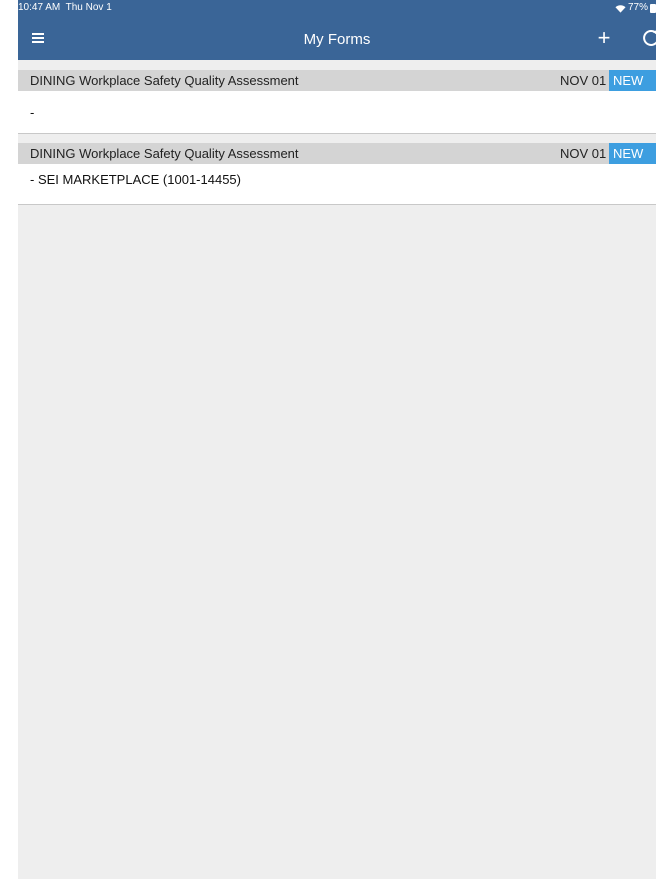  I want to click on status-indicators: 77%, so click(635, 8).